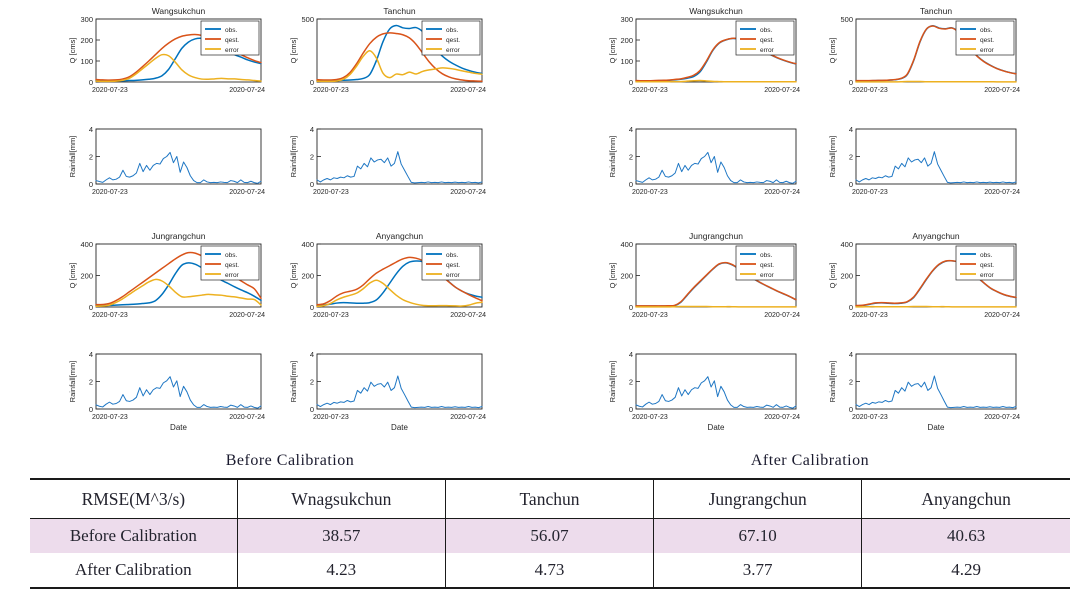  I want to click on cell-before-tanchun: 56.07, so click(549, 535).